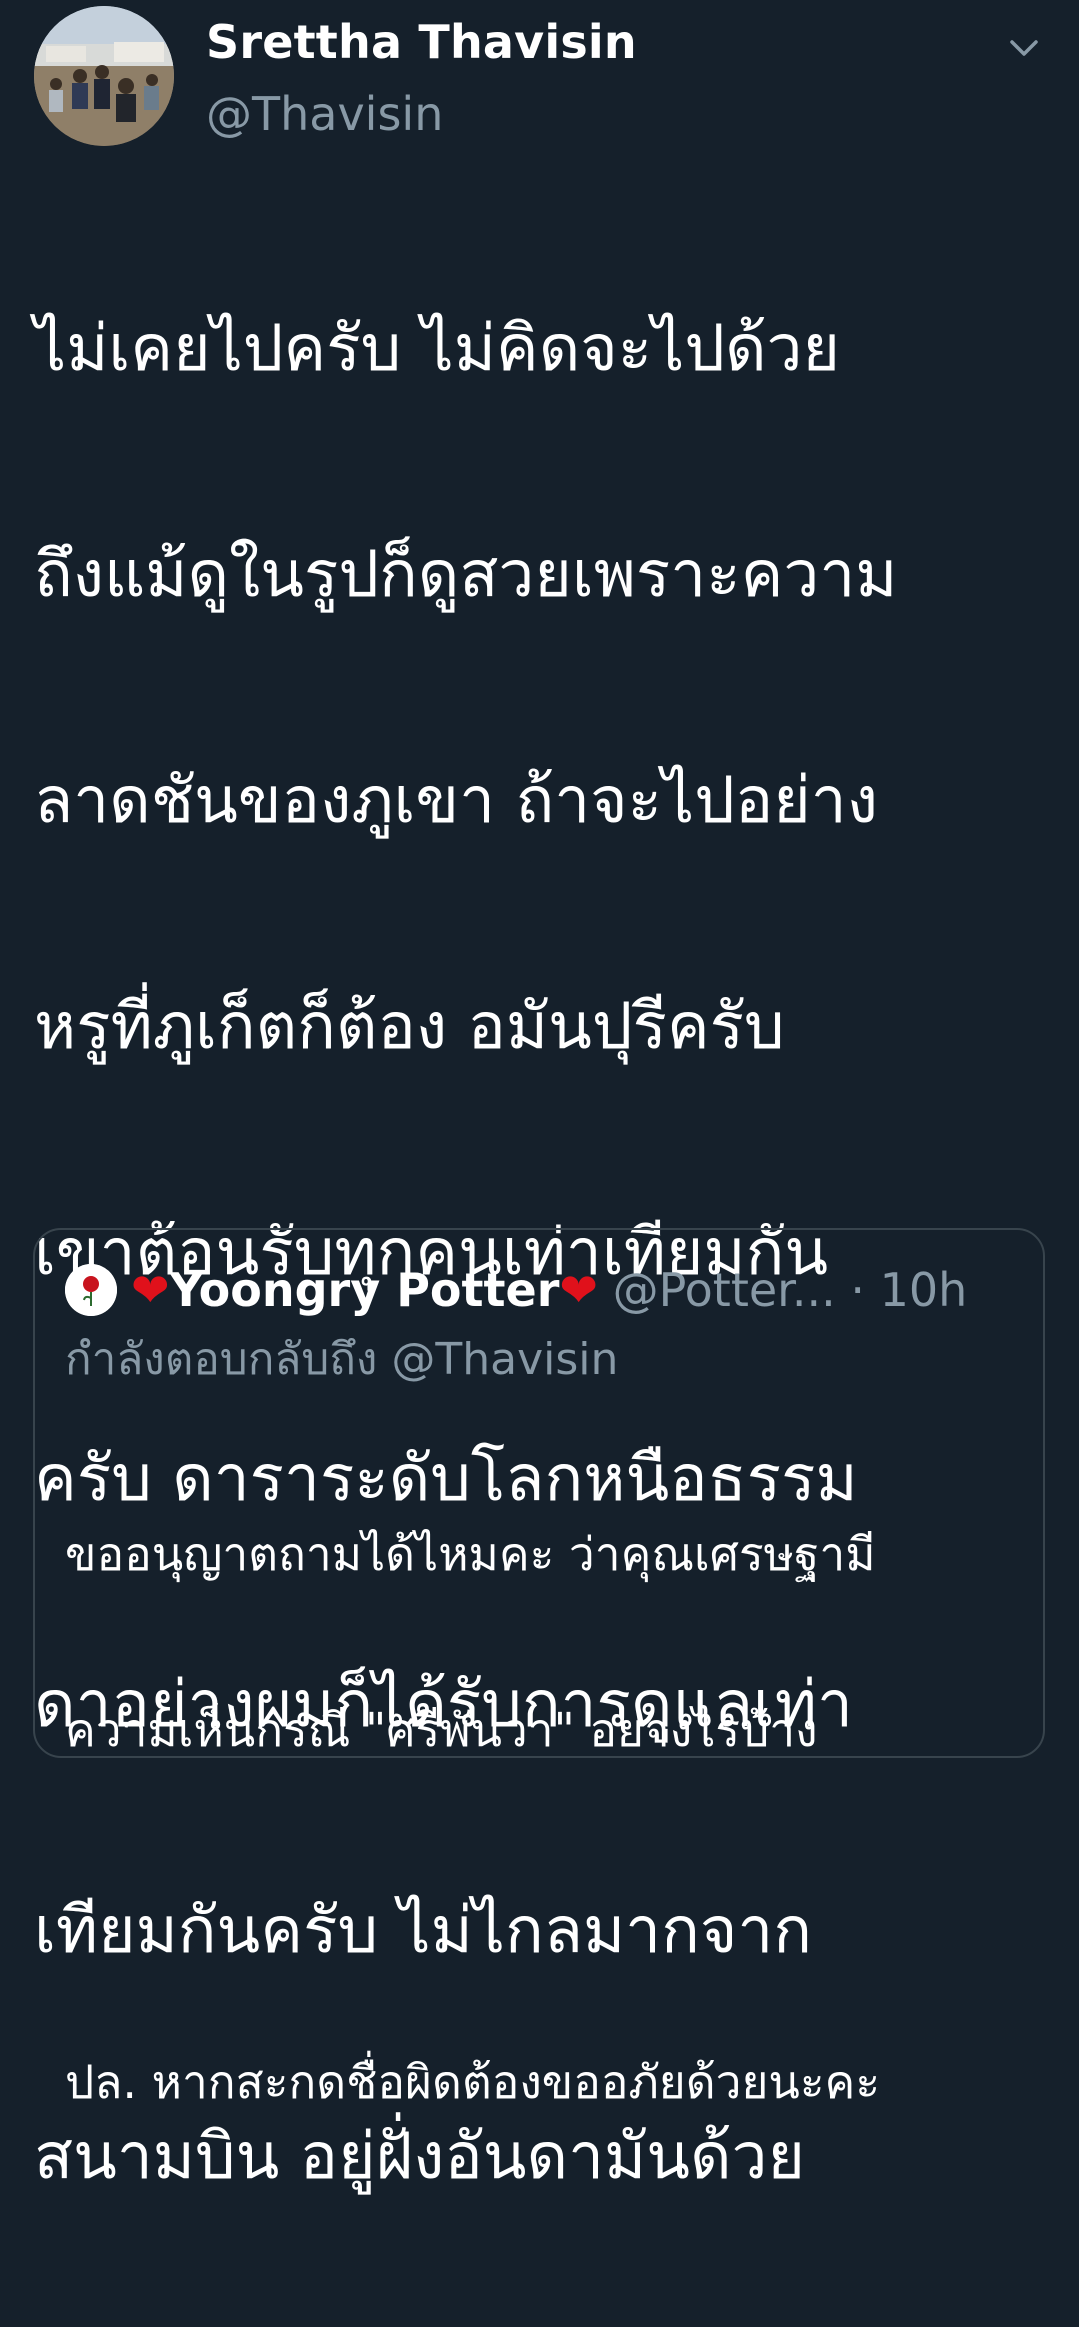 This screenshot has height=2327, width=1079. I want to click on tweet-text-line: หรูที่ภูเก็ตก็ต้อง อมันปุรีครับ, so click(409, 1027).